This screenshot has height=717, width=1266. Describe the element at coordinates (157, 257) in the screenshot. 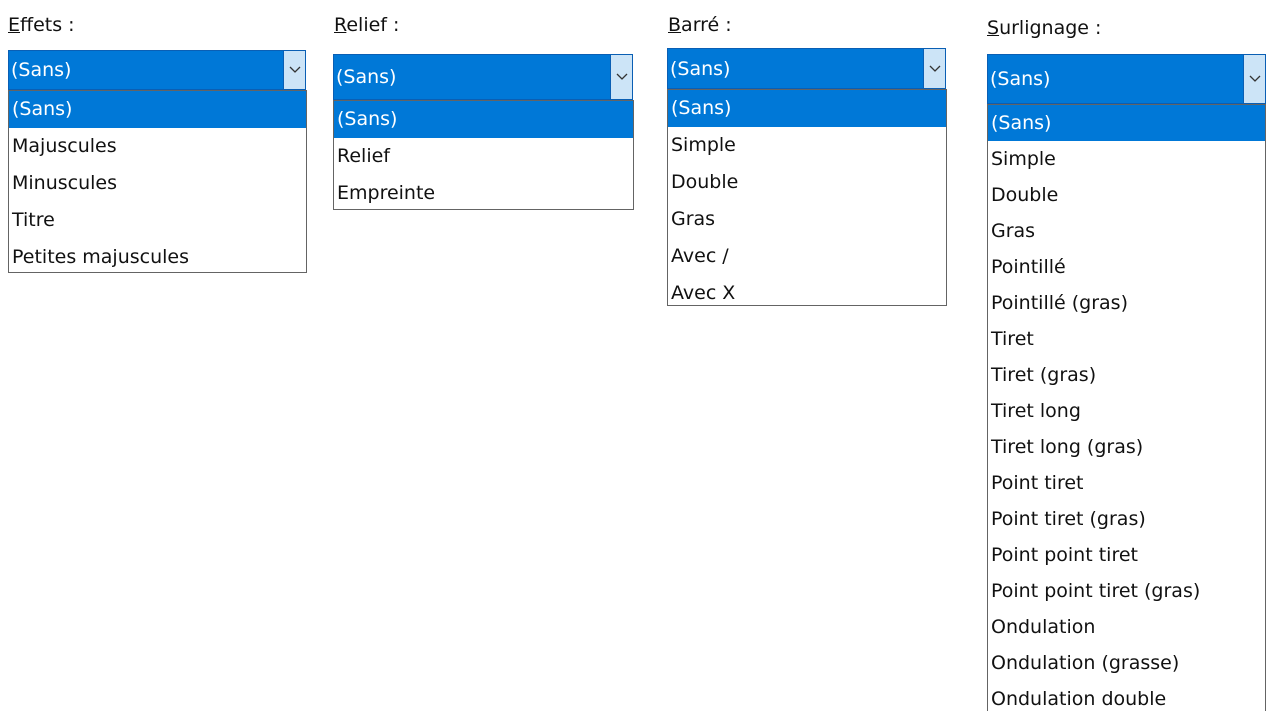

I see `effects-option: Petites majuscules` at that location.